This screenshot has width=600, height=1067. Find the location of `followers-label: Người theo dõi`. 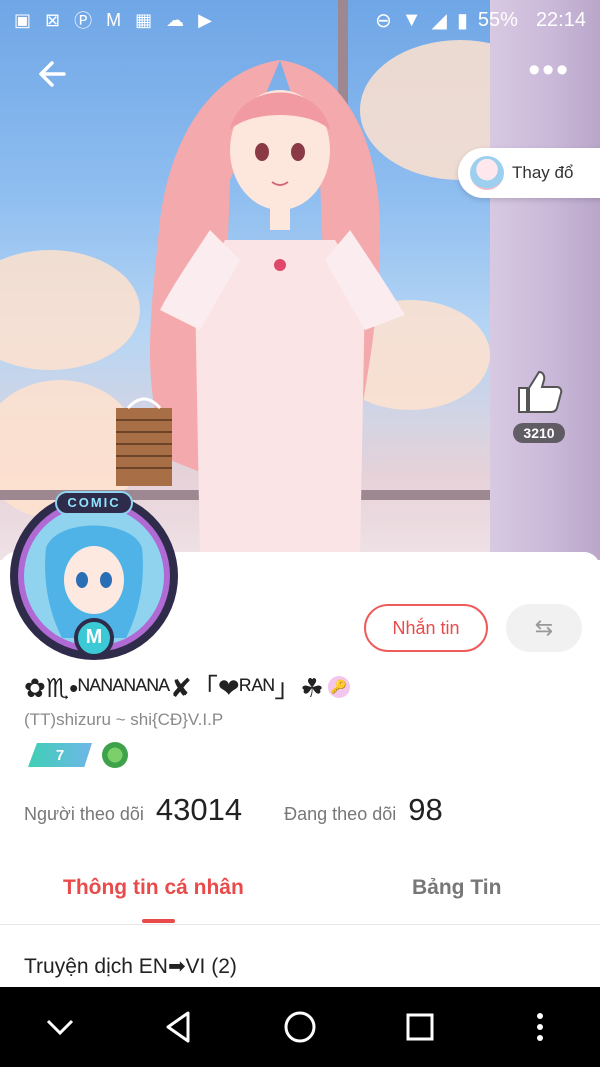

followers-label: Người theo dõi is located at coordinates (84, 814).